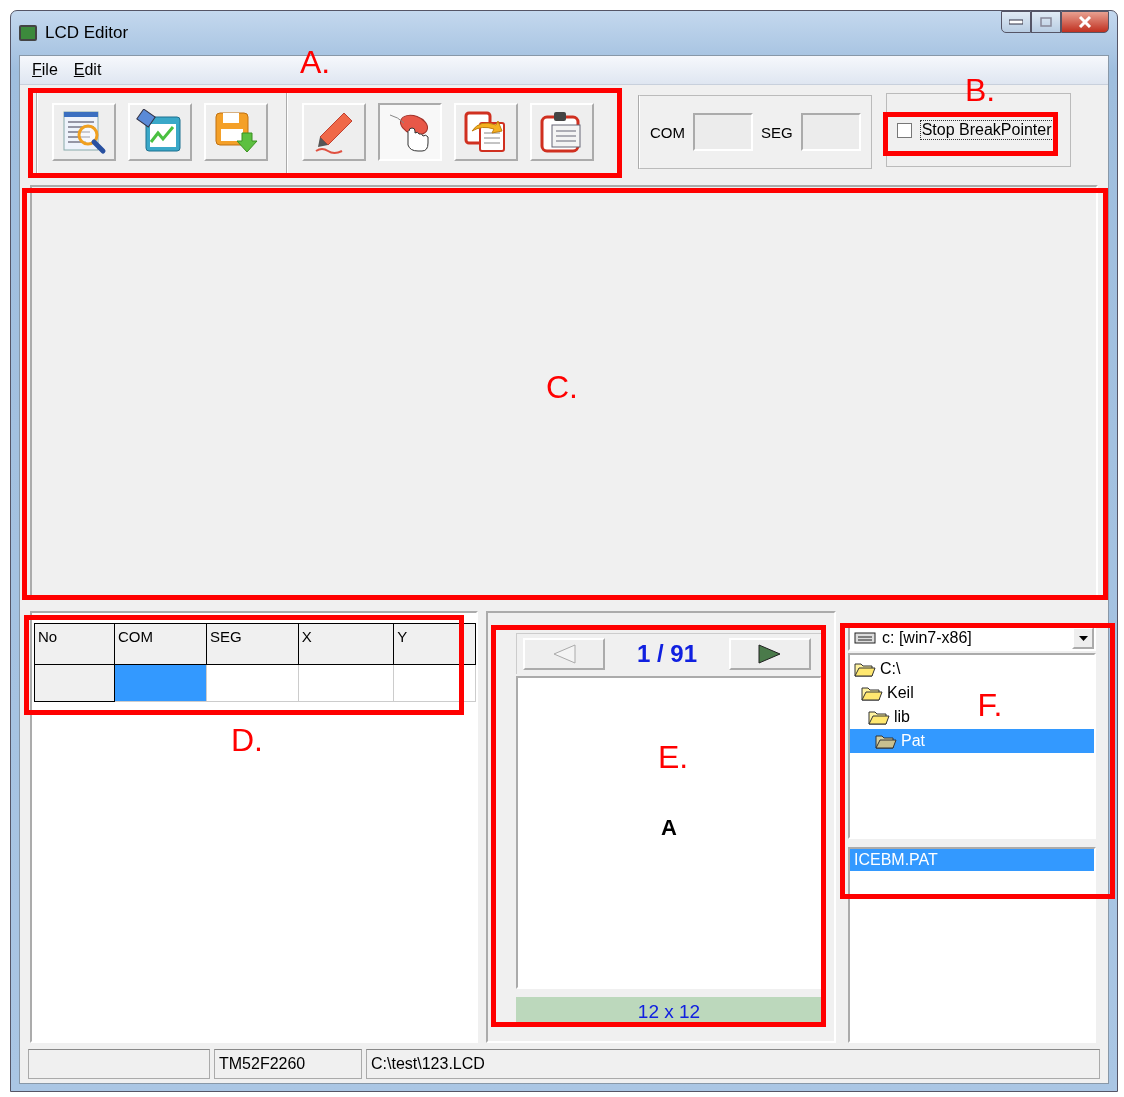 This screenshot has height=1097, width=1124. I want to click on column-header: No, so click(74, 644).